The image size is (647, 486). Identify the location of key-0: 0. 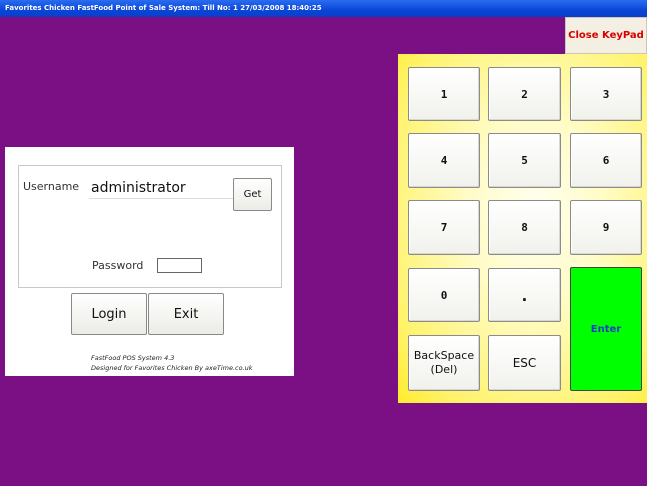
(444, 295).